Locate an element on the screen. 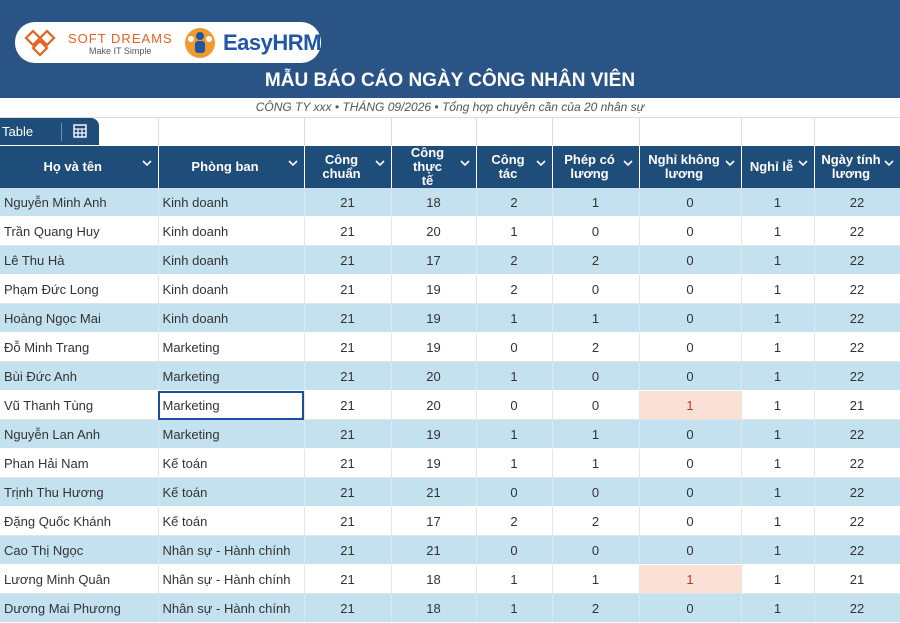 Image resolution: width=900 pixels, height=623 pixels. cell-ho-ten: Đặng Quốc Khánh is located at coordinates (79, 521).